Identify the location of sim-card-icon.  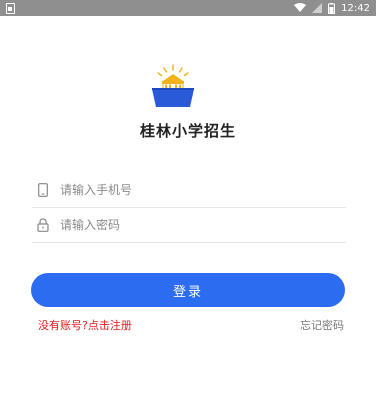
(10, 8).